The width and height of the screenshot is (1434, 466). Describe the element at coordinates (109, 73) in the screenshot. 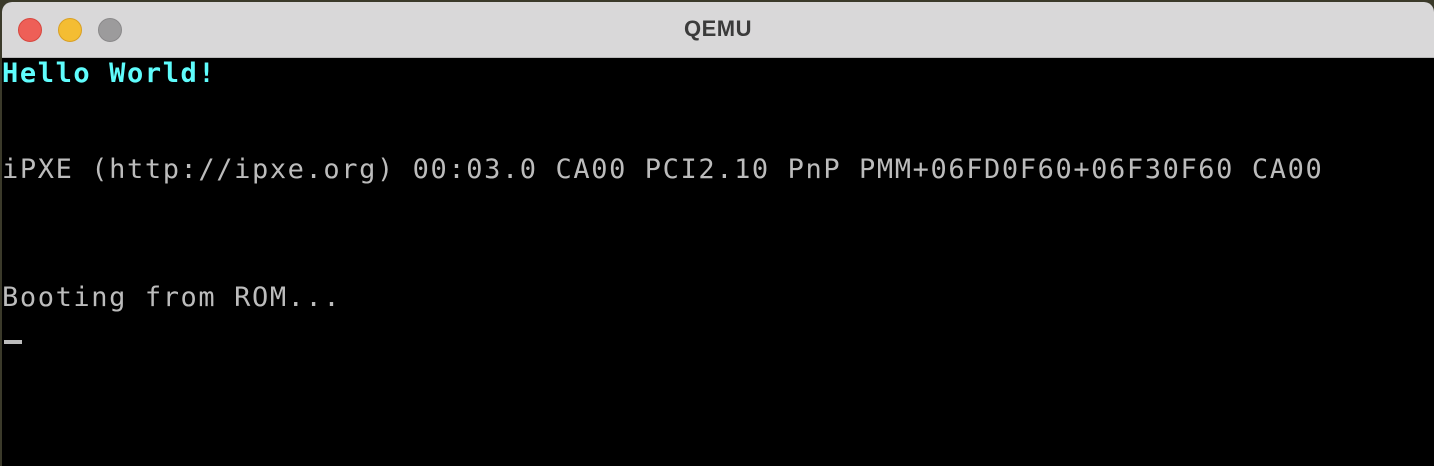

I see `console-line-hello: Hello World!` at that location.